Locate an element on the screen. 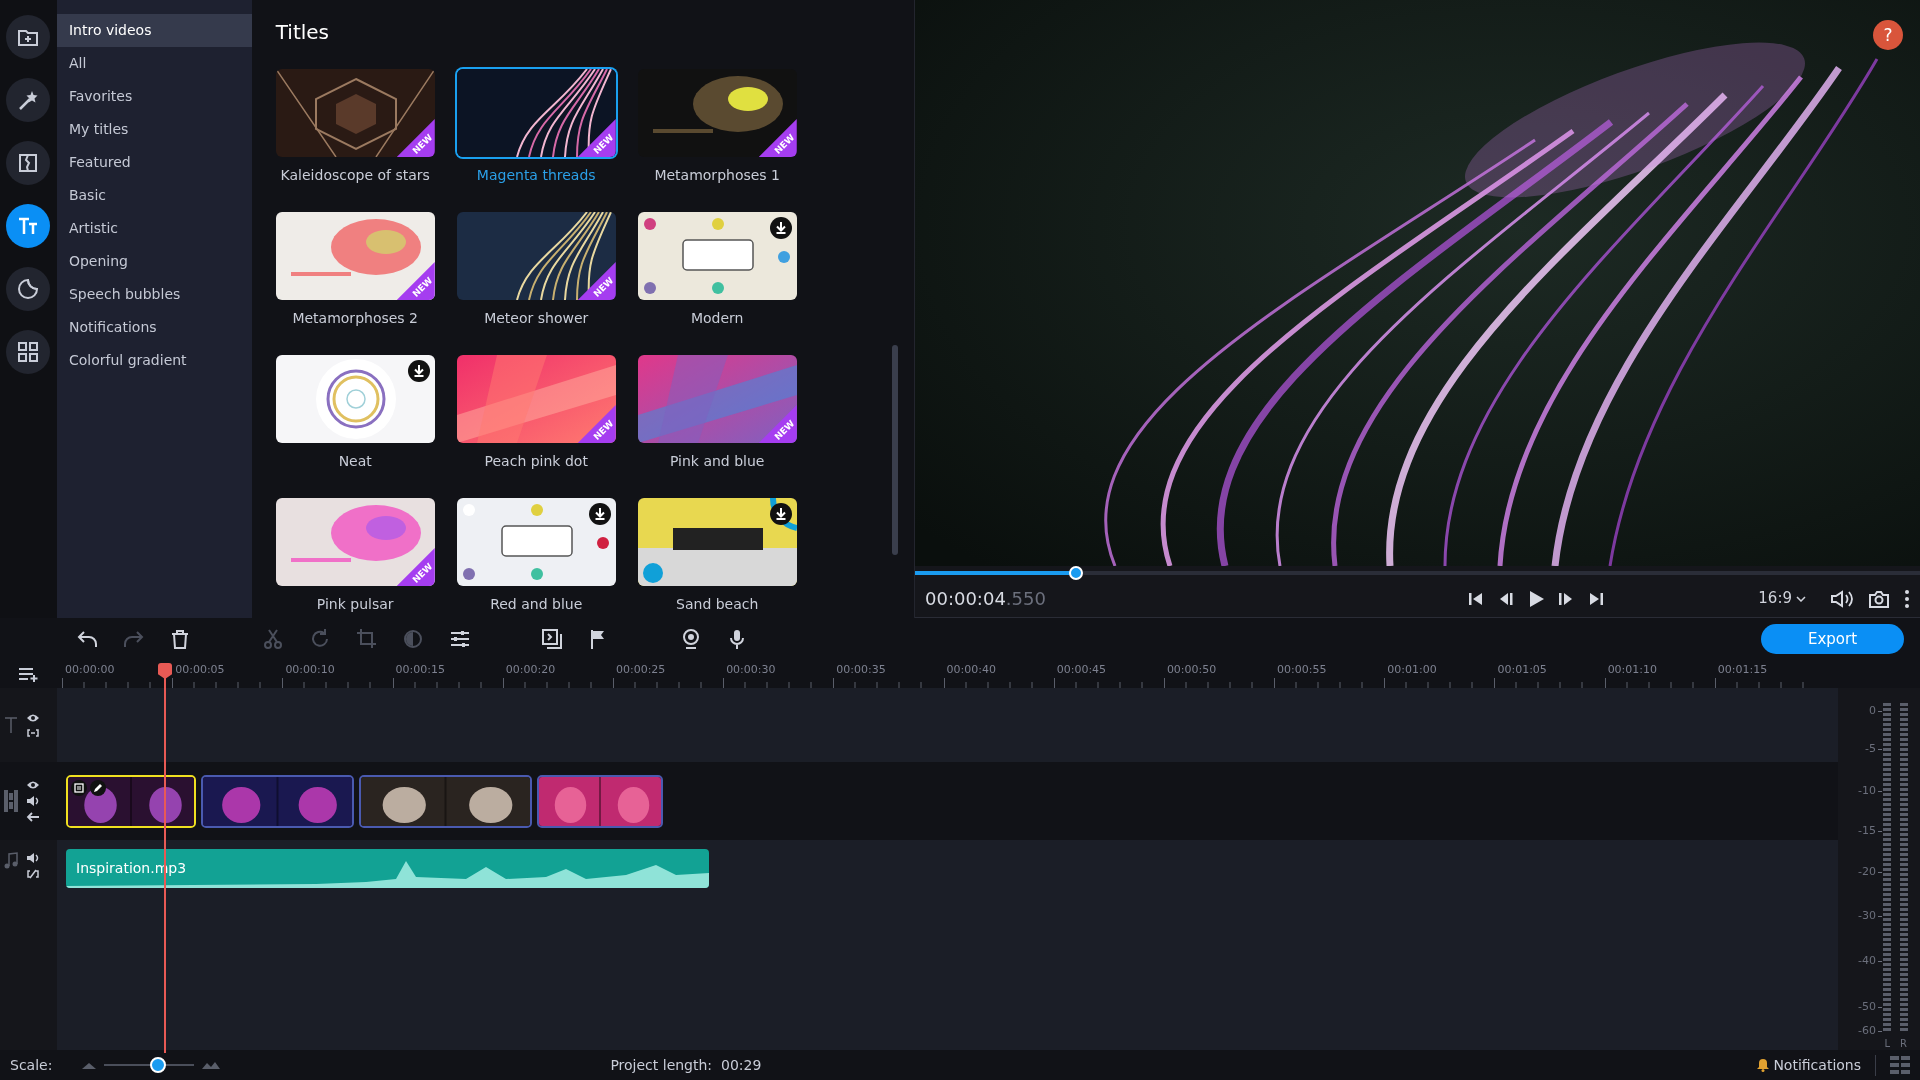 The image size is (1920, 1080). more-icon is located at coordinates (1907, 598).